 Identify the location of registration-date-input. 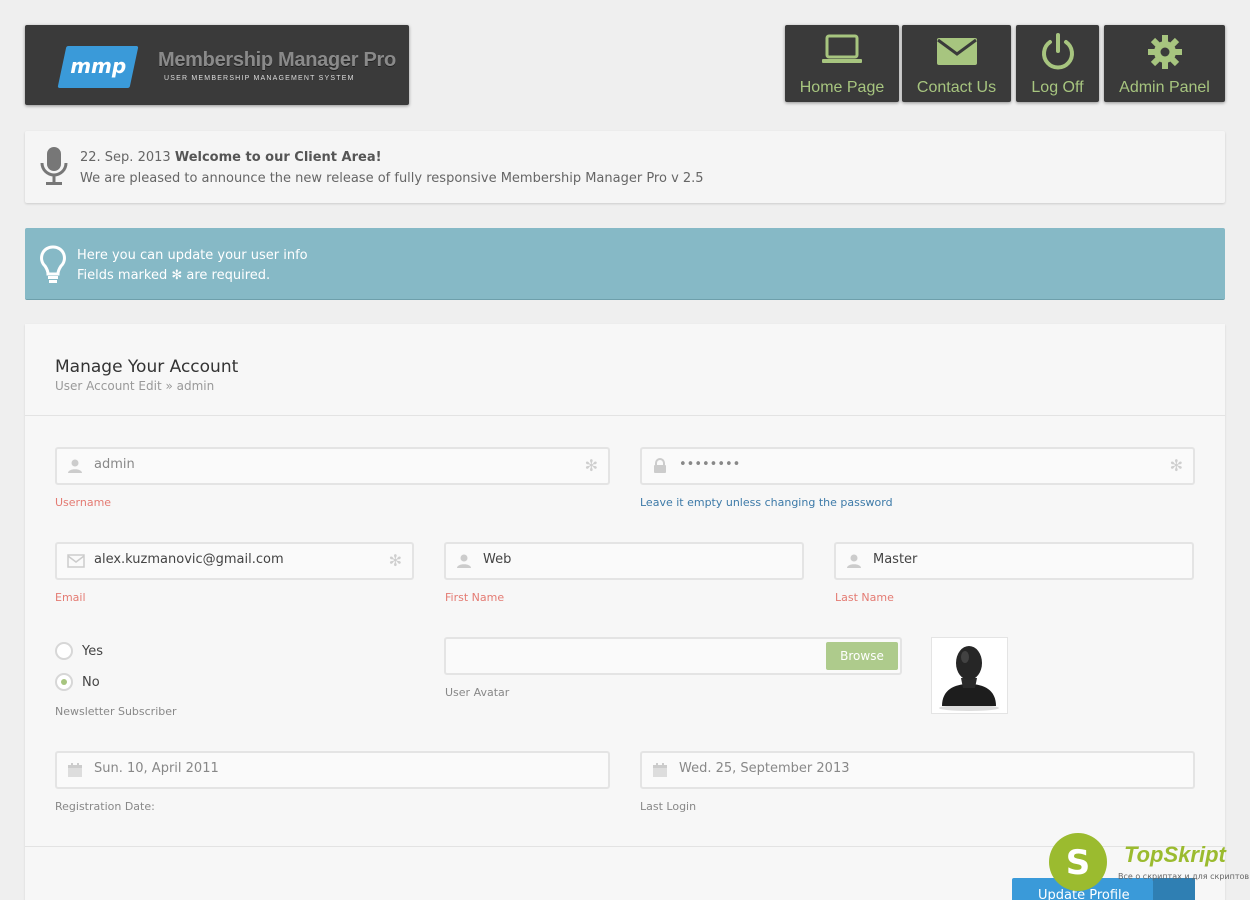
(287, 768).